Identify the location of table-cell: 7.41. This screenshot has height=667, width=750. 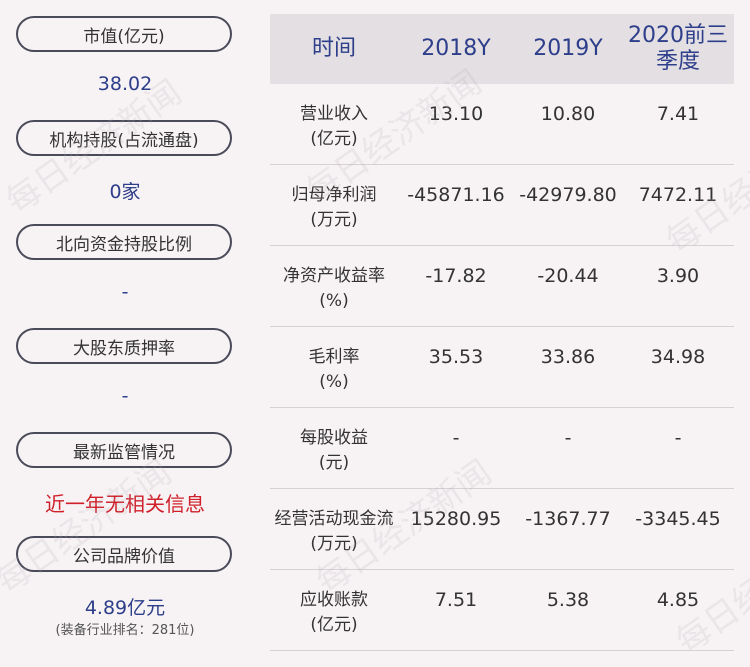
(678, 114).